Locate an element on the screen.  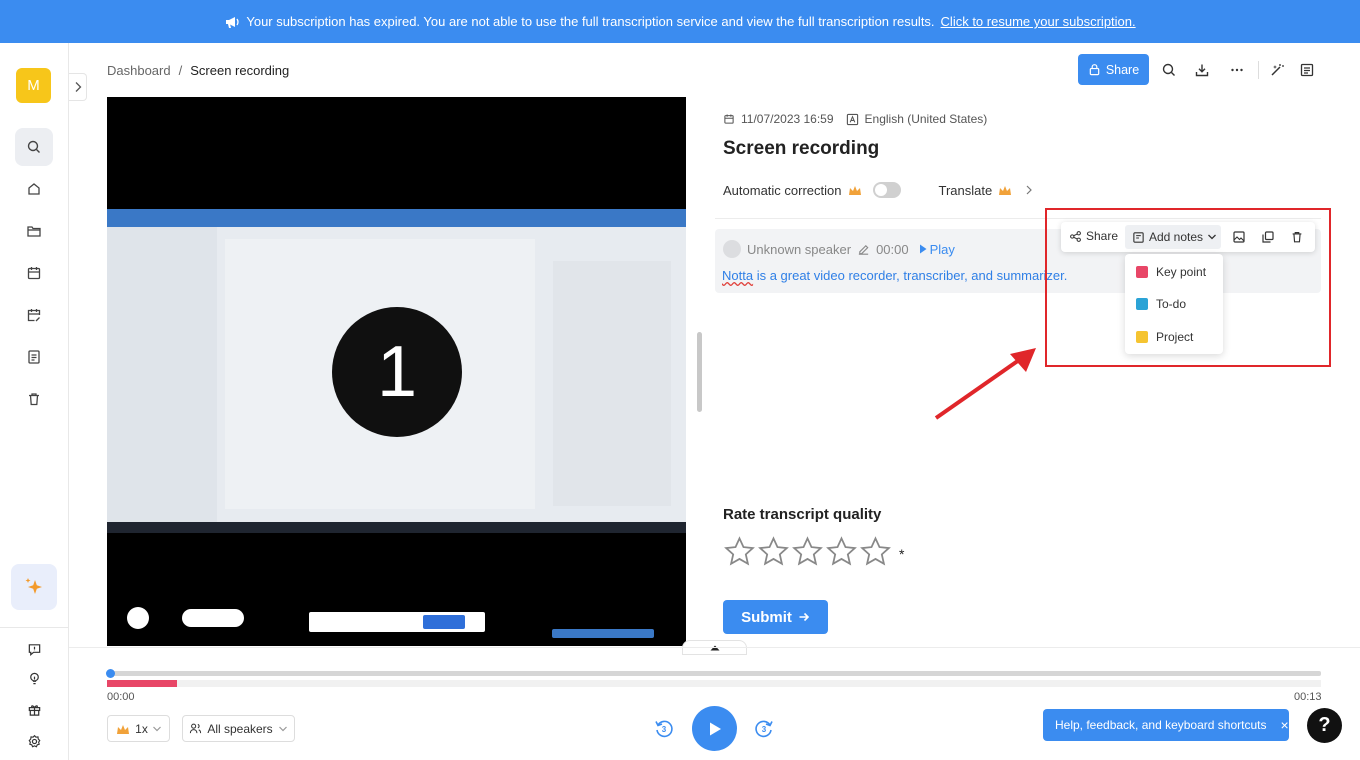
recording-language: English (United States) is located at coordinates (926, 119).